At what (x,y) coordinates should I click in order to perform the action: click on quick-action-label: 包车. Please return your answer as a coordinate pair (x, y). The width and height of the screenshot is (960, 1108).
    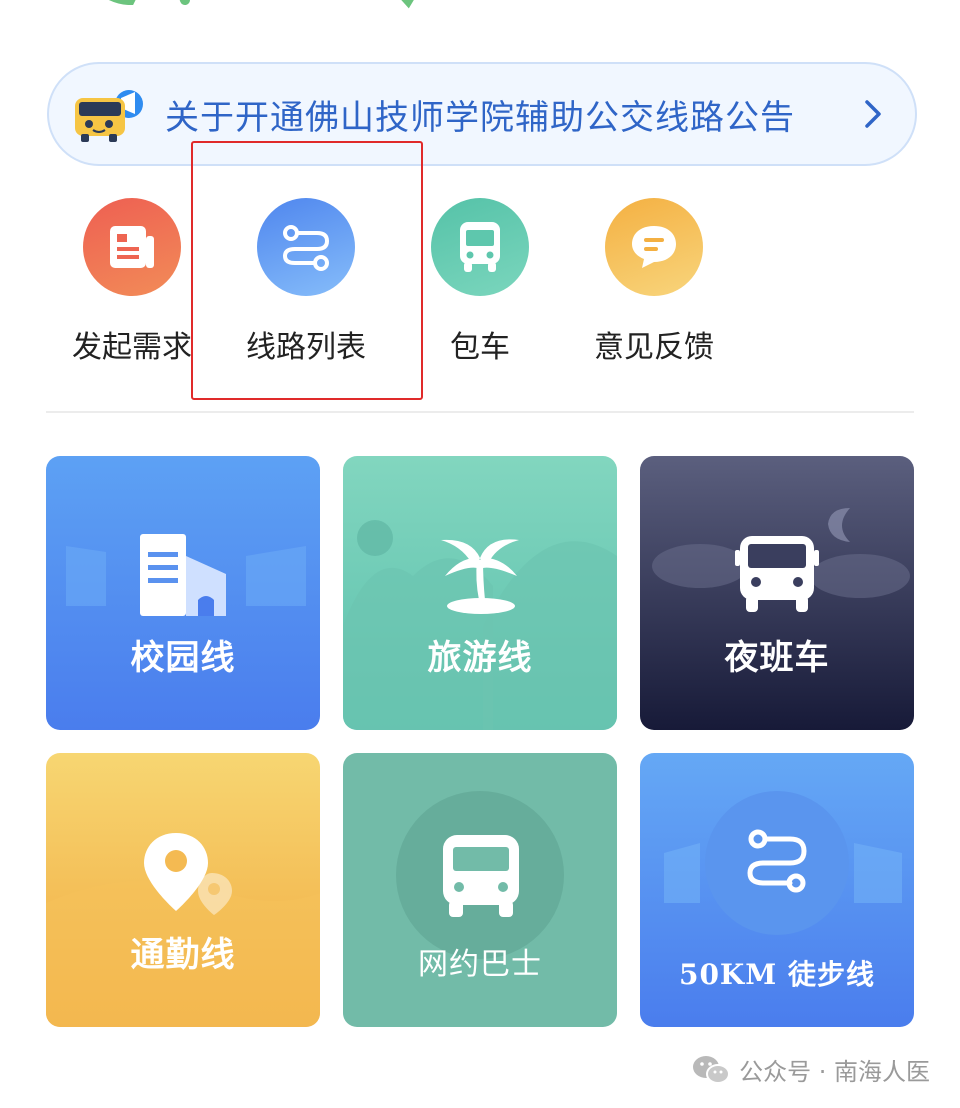
    Looking at the image, I should click on (480, 347).